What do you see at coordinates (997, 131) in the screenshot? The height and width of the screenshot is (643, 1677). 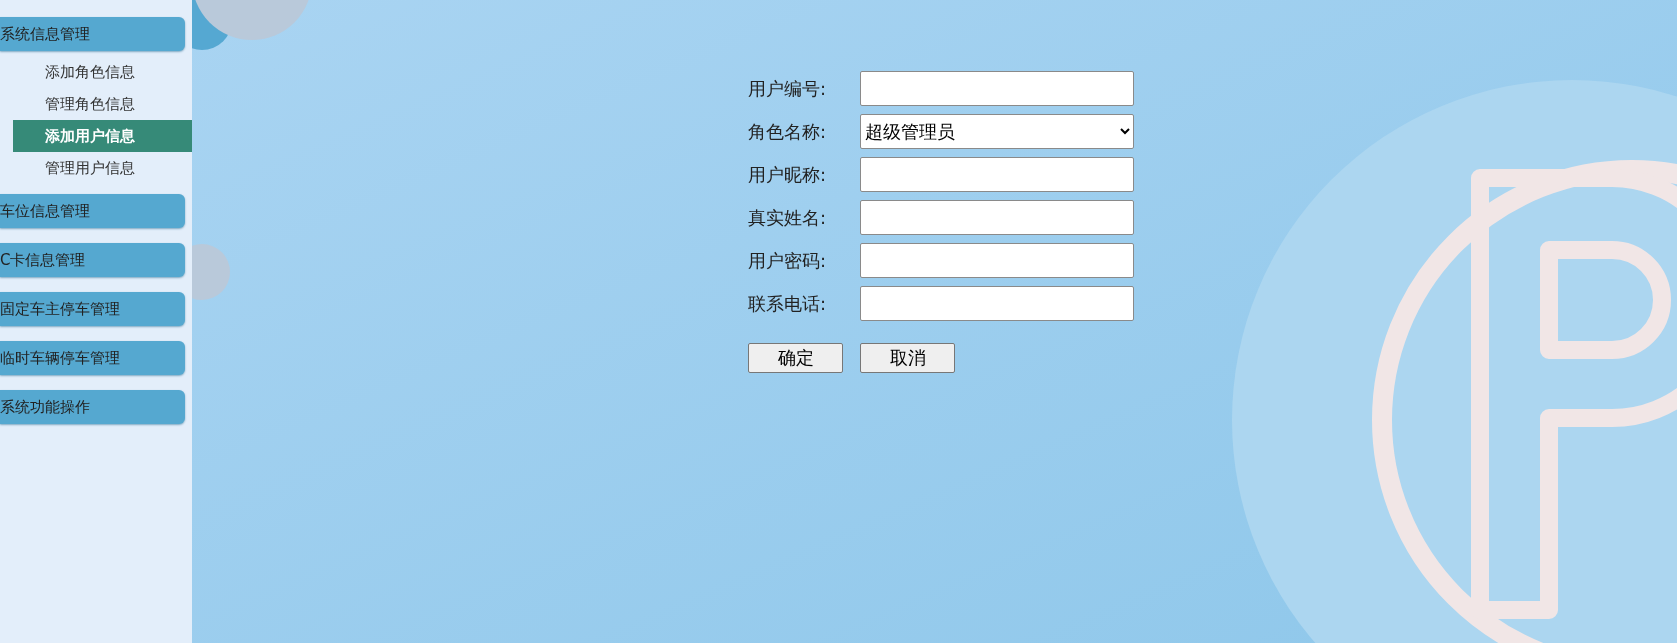 I see `role-select: 超级管理员` at bounding box center [997, 131].